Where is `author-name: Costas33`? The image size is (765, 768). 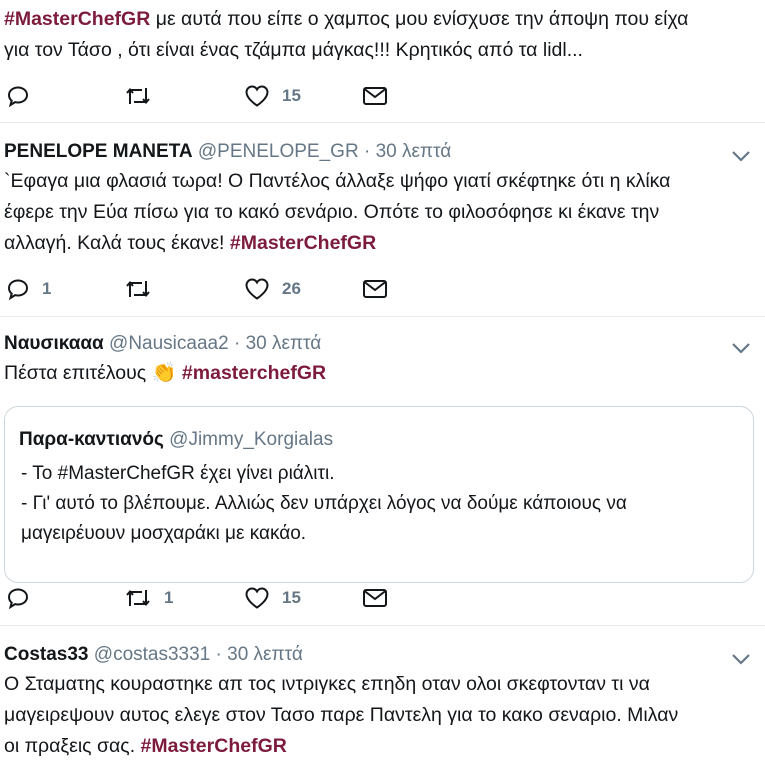 author-name: Costas33 is located at coordinates (46, 654).